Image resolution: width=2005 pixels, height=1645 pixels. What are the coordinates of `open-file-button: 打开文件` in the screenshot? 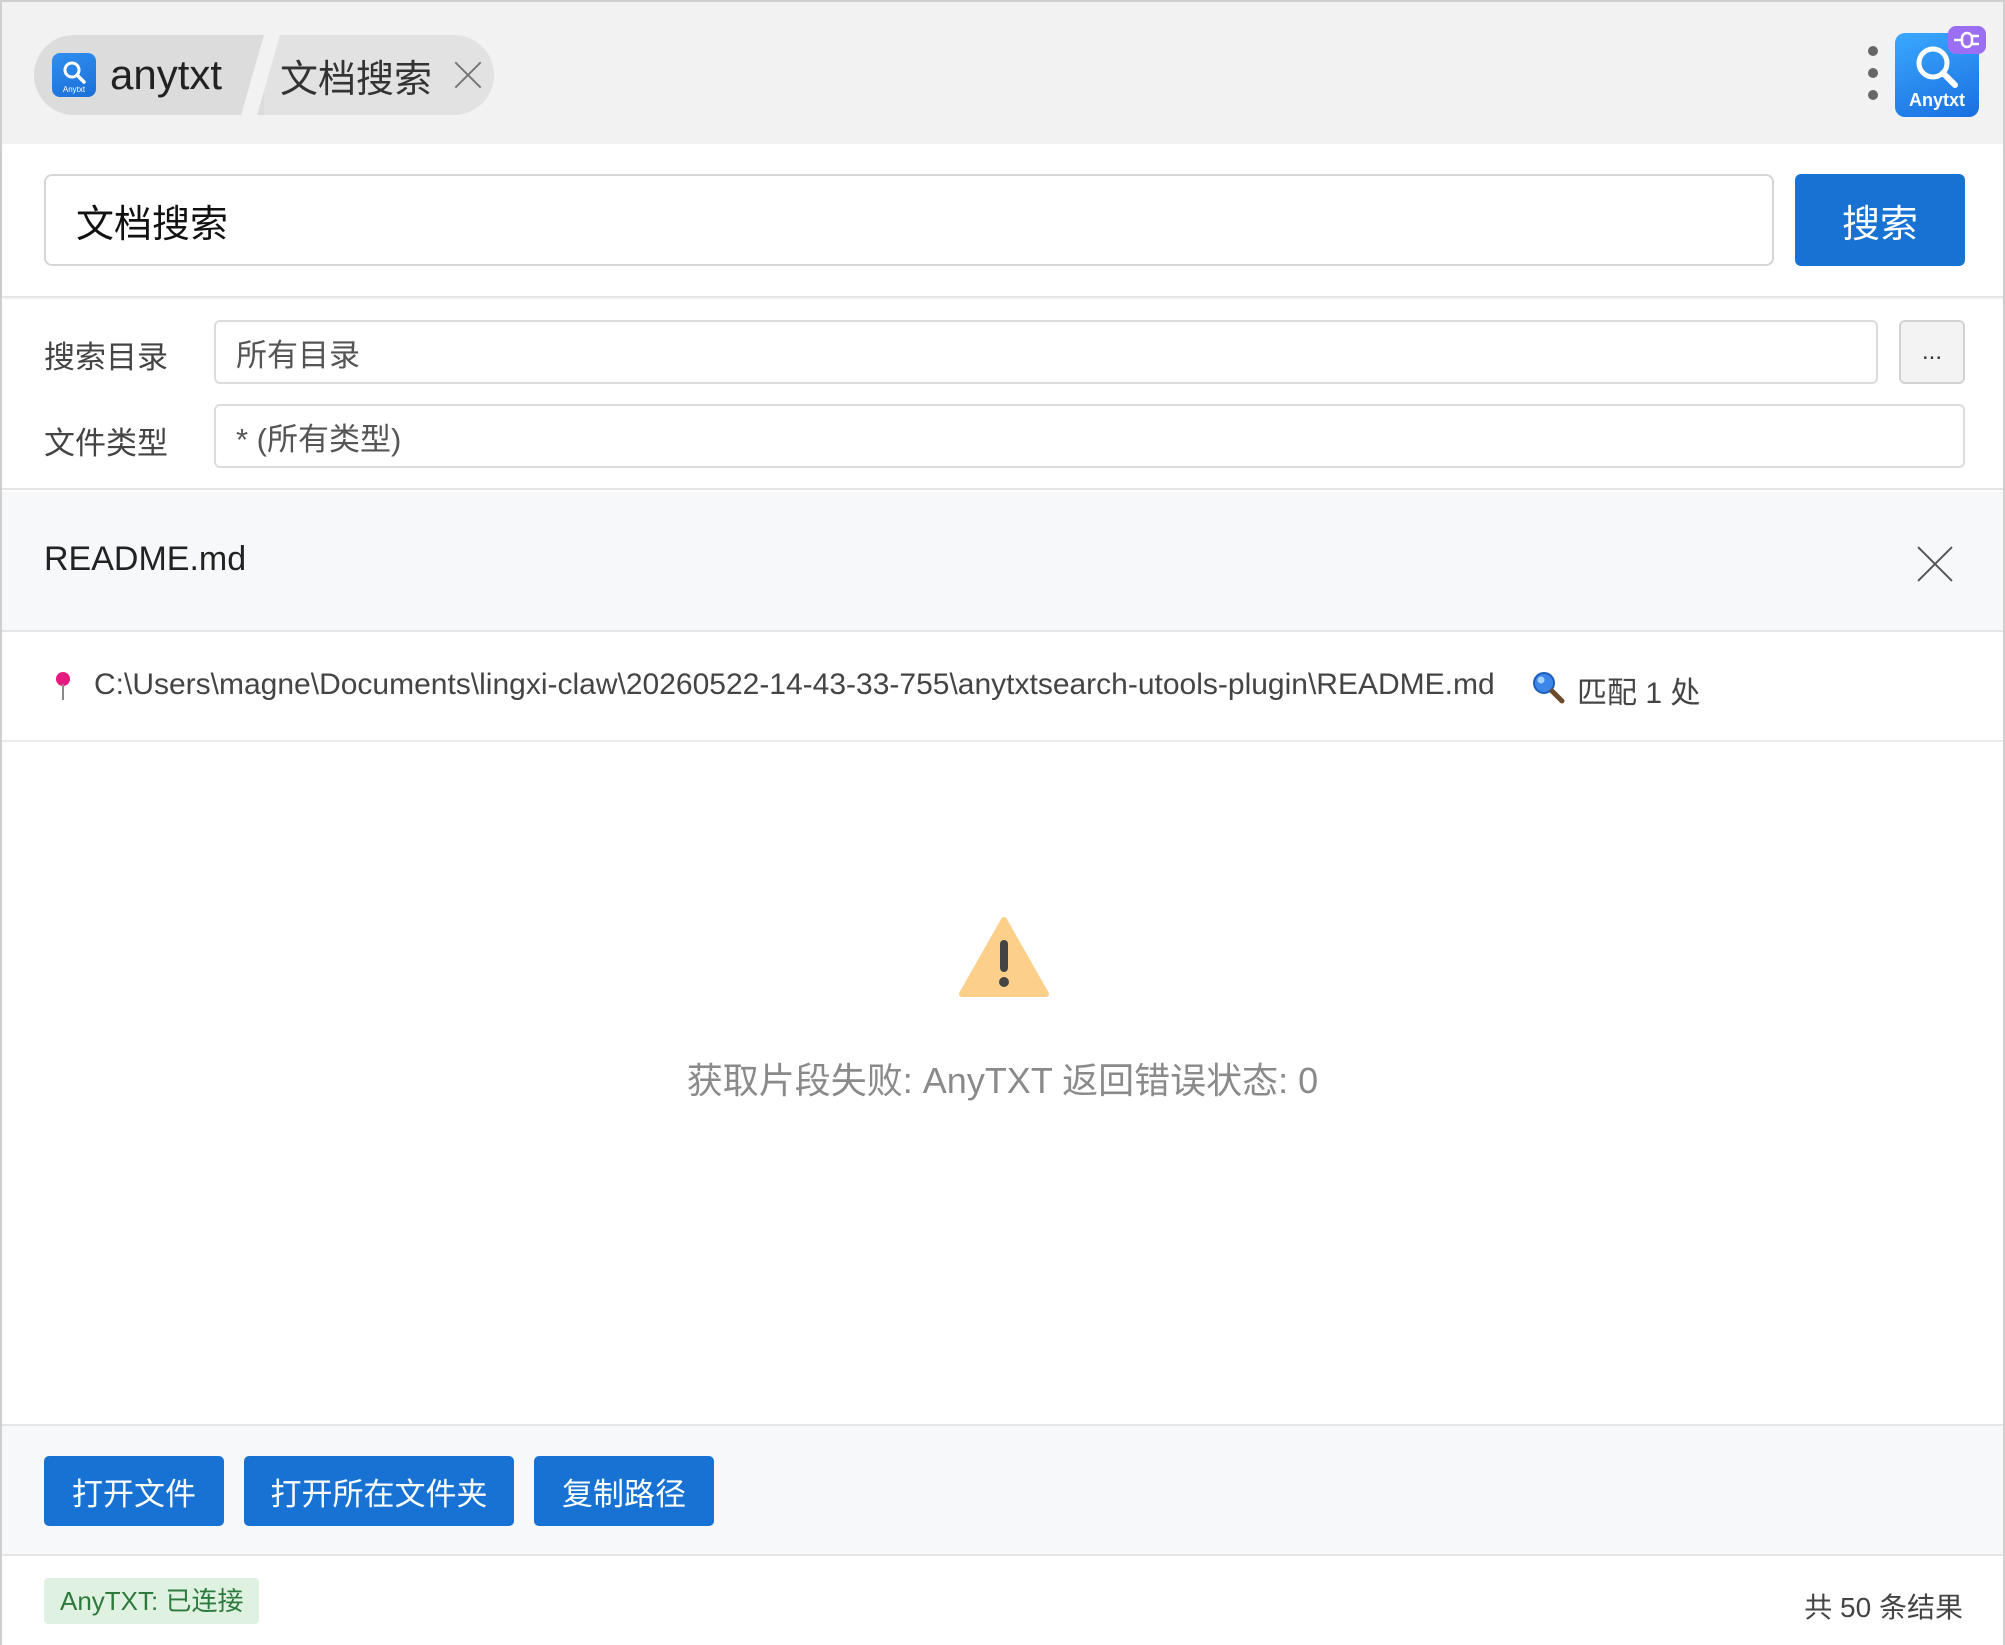 It's located at (134, 1491).